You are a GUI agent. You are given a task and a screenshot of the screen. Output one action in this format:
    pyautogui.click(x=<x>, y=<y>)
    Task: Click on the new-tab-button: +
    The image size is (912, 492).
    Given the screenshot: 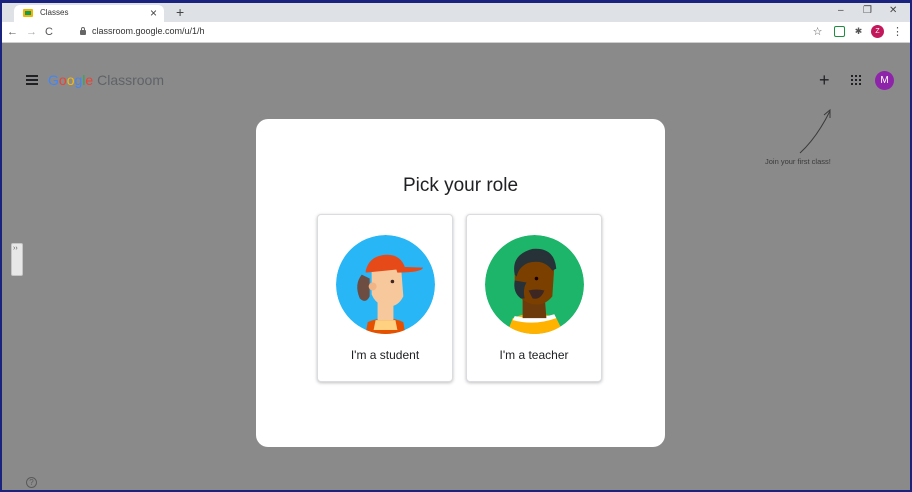 What is the action you would take?
    pyautogui.click(x=180, y=12)
    